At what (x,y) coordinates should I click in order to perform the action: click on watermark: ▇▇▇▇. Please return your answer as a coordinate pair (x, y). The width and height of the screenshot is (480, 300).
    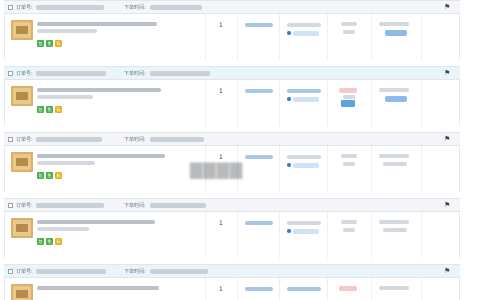
    Looking at the image, I should click on (217, 169).